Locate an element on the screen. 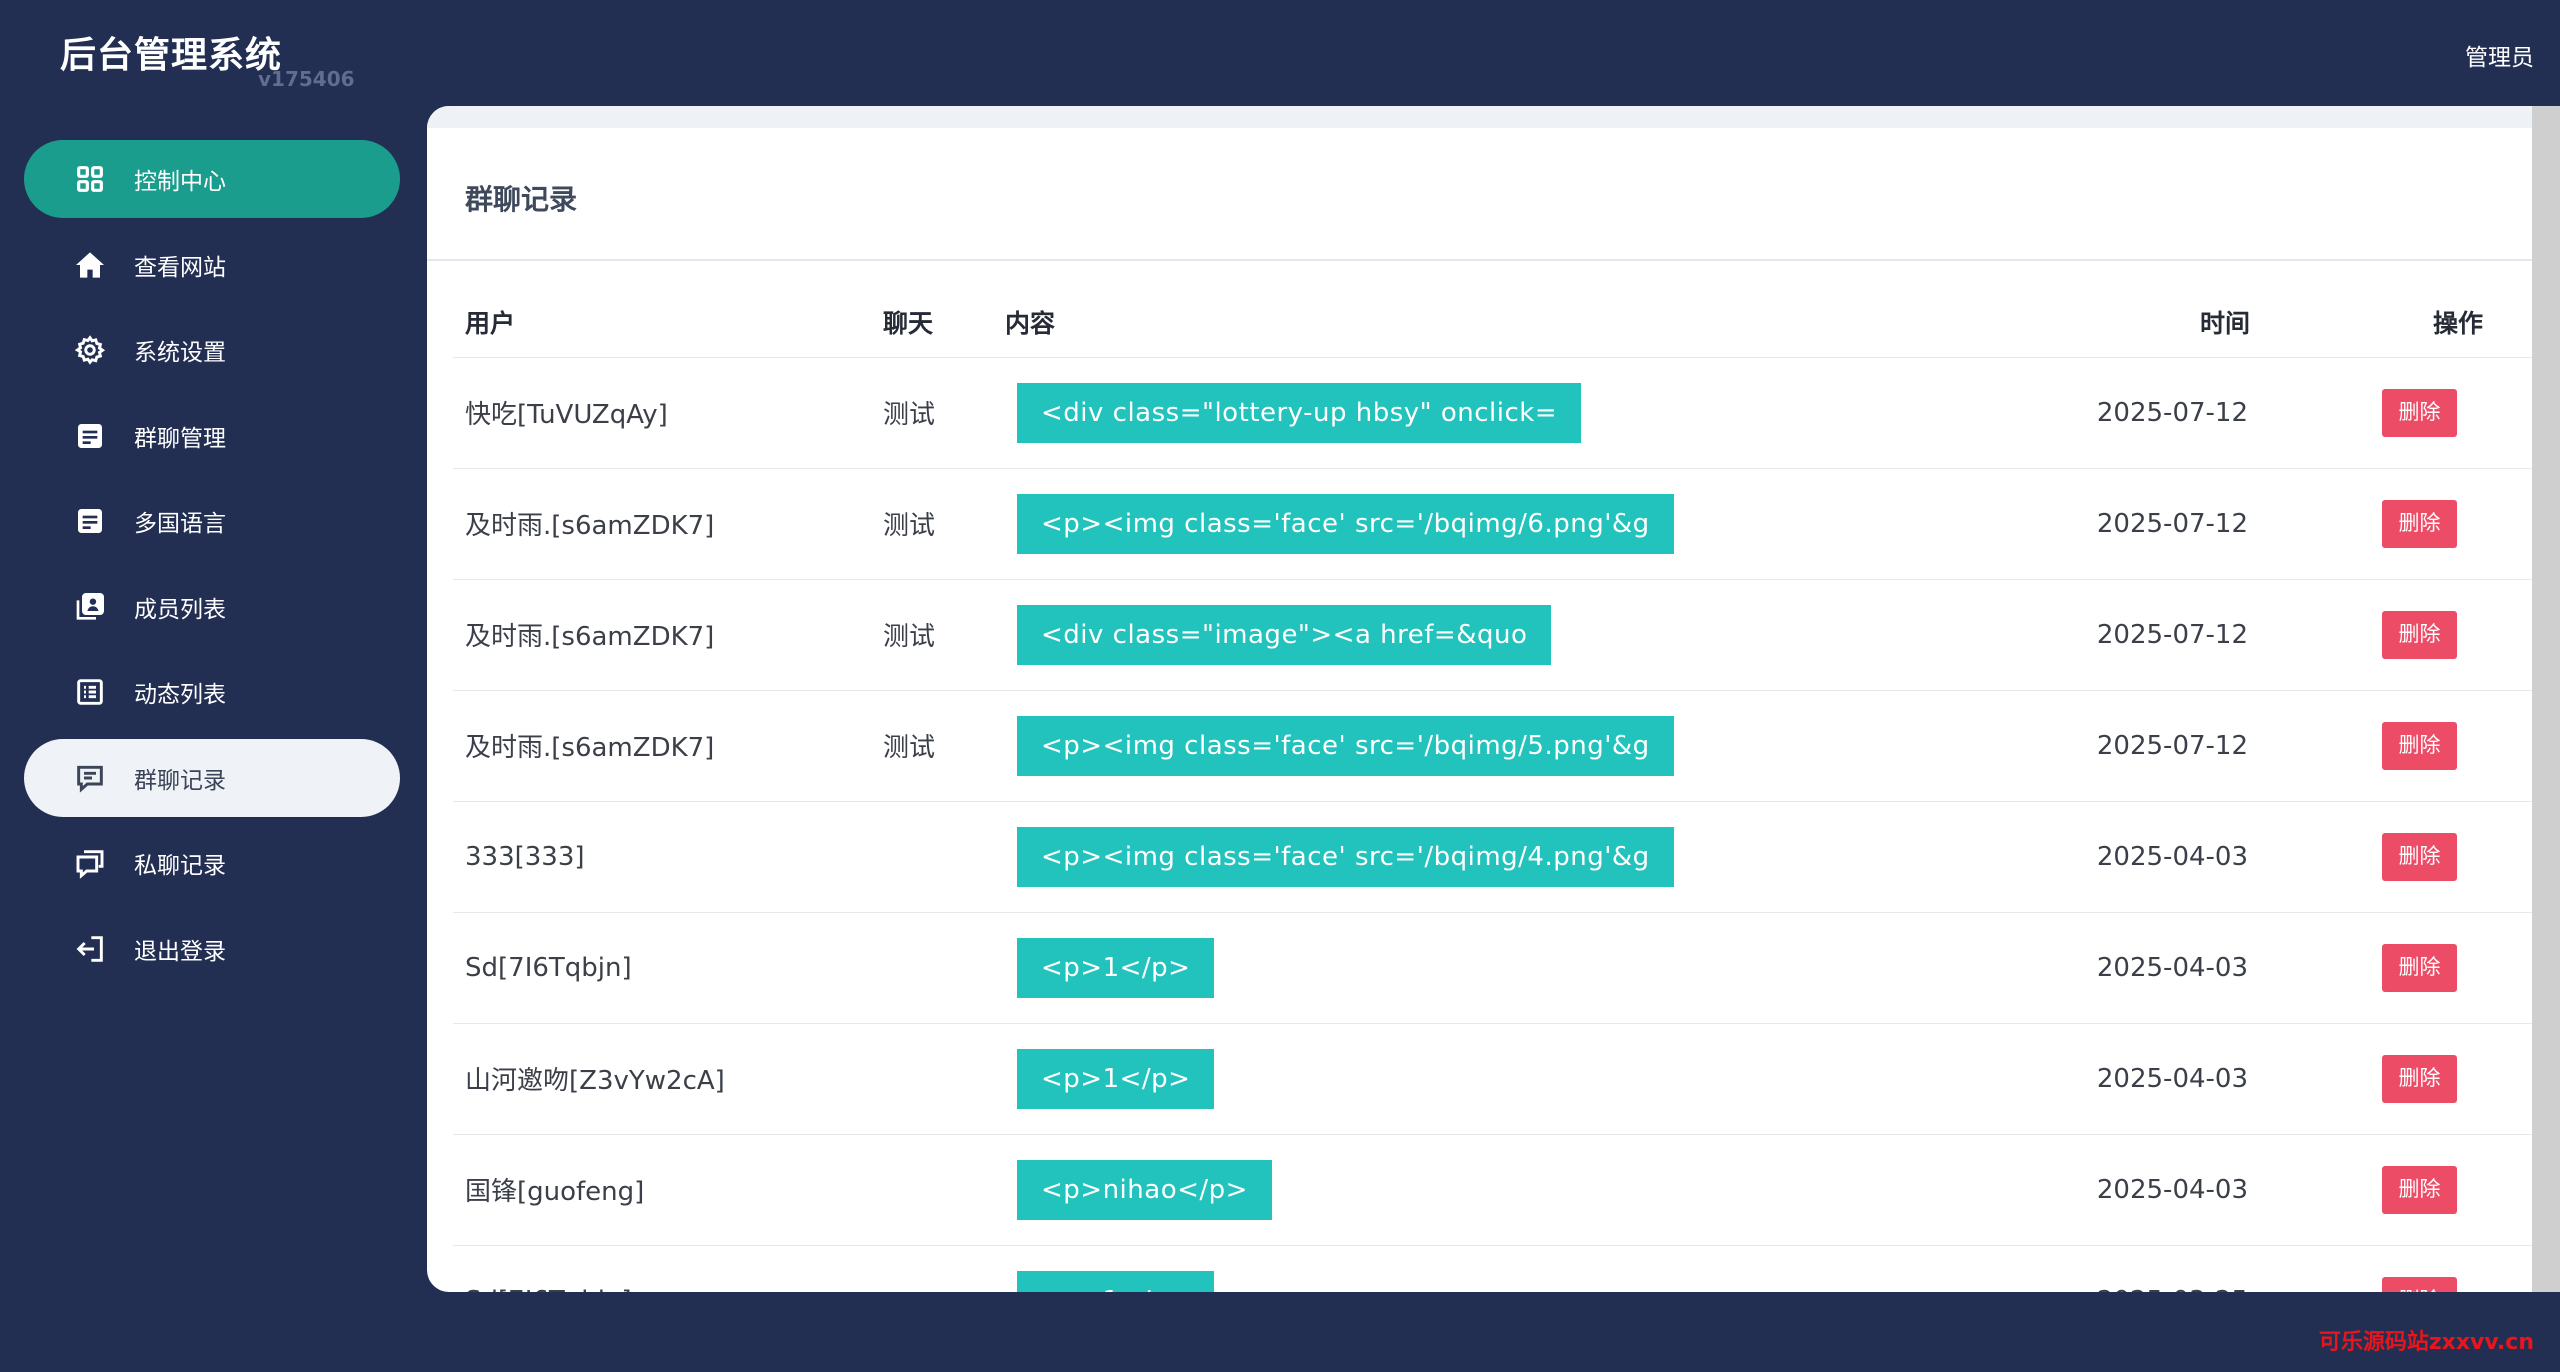 Image resolution: width=2560 pixels, height=1372 pixels. sidebar-item-group-records: 群聊记录 is located at coordinates (212, 777).